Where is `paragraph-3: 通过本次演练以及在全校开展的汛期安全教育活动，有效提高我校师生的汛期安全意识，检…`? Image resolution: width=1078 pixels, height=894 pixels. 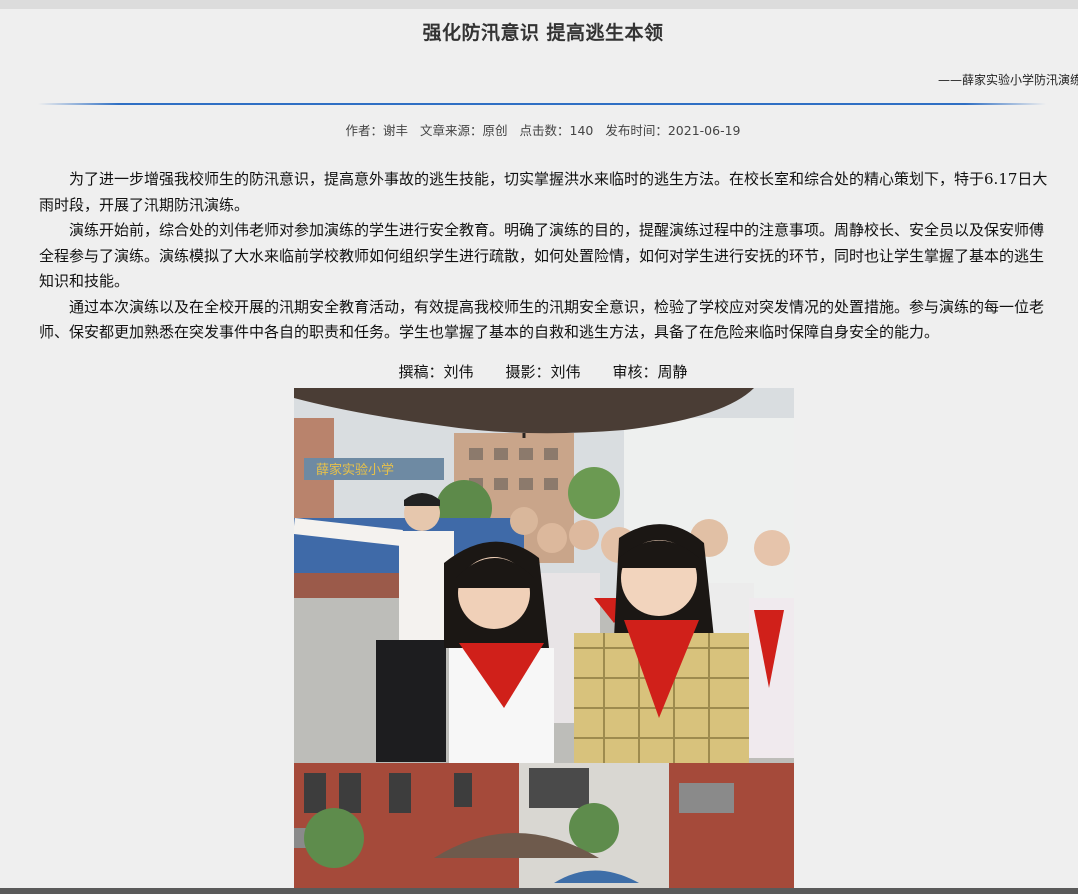
paragraph-3: 通过本次演练以及在全校开展的汛期安全教育活动，有效提高我校师生的汛期安全意识，检… is located at coordinates (542, 319).